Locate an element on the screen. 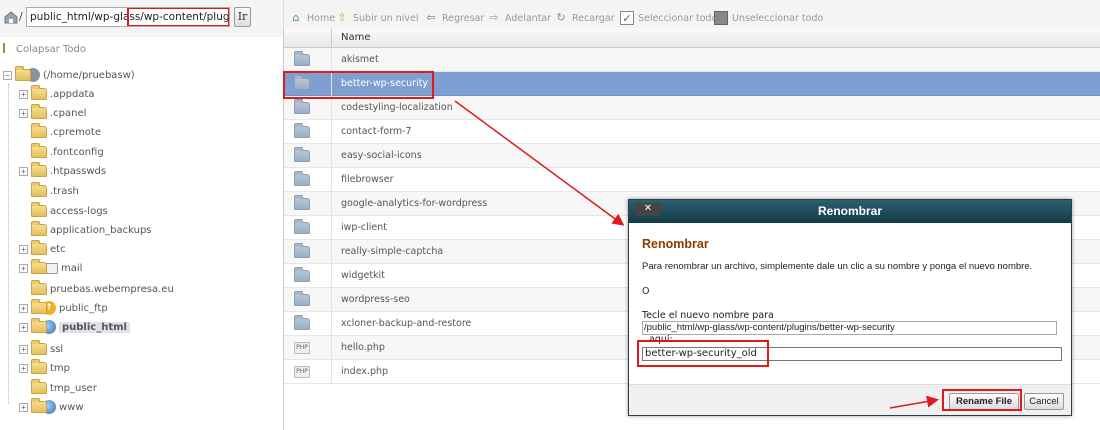 The image size is (1100, 430). home-folder-icon is located at coordinates (11, 17).